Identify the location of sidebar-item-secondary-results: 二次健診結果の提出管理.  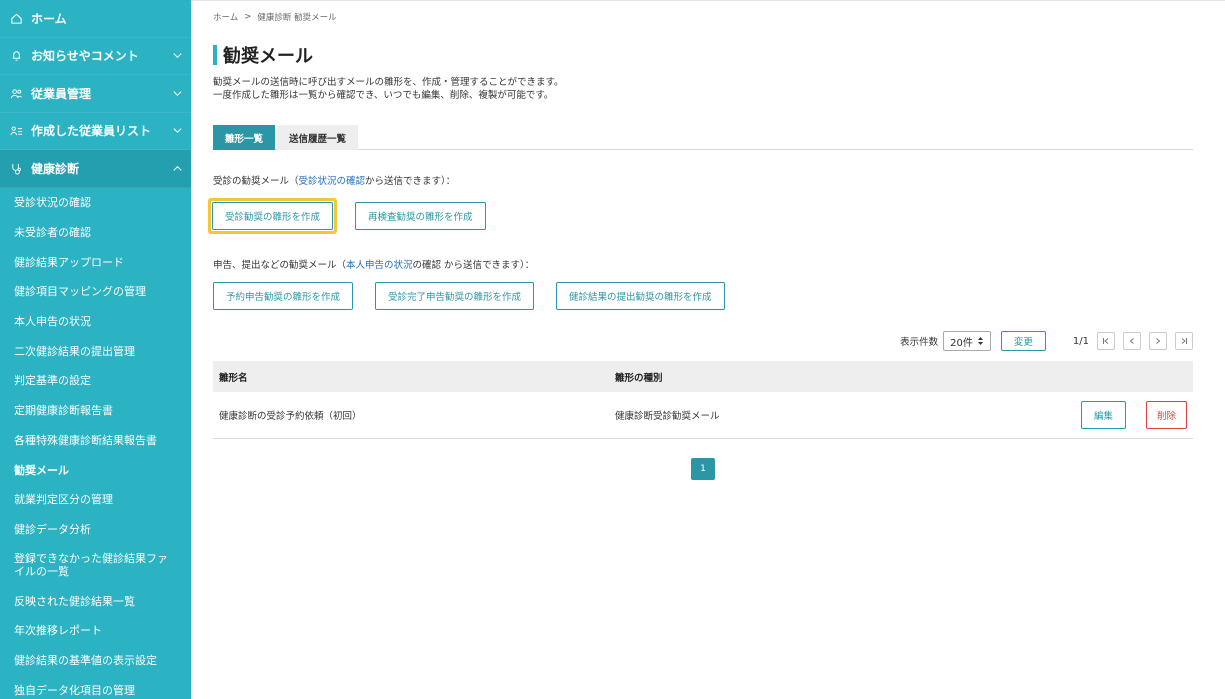
(95, 351).